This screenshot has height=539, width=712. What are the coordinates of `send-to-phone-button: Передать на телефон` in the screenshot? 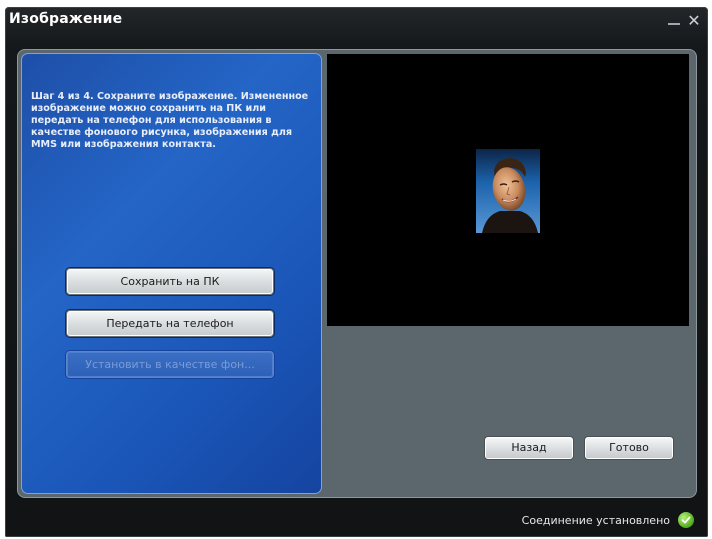 It's located at (170, 323).